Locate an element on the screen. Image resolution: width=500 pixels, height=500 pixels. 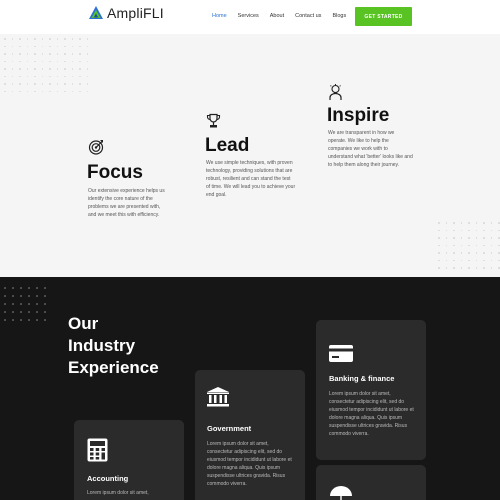
industry-card-insurance is located at coordinates (371, 482).